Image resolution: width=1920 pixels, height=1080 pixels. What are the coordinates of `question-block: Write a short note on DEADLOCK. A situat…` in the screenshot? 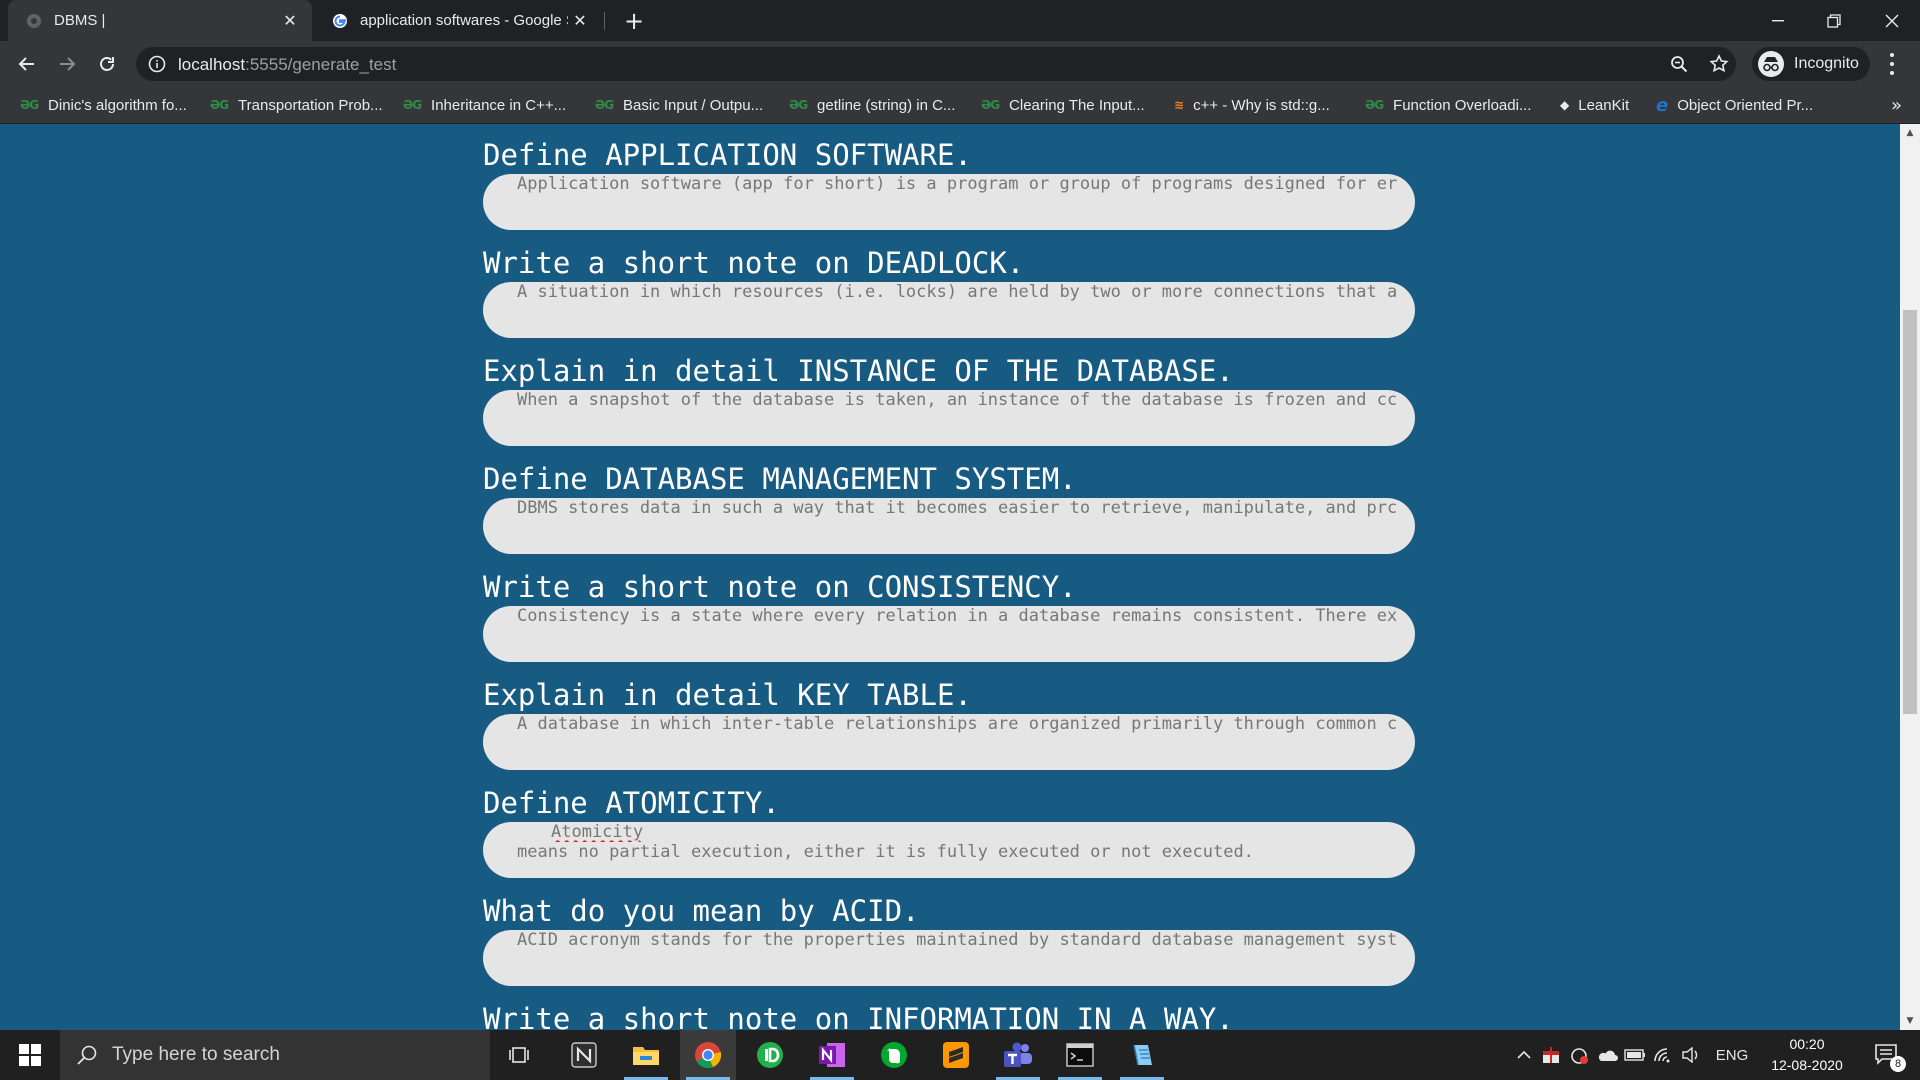 It's located at (949, 292).